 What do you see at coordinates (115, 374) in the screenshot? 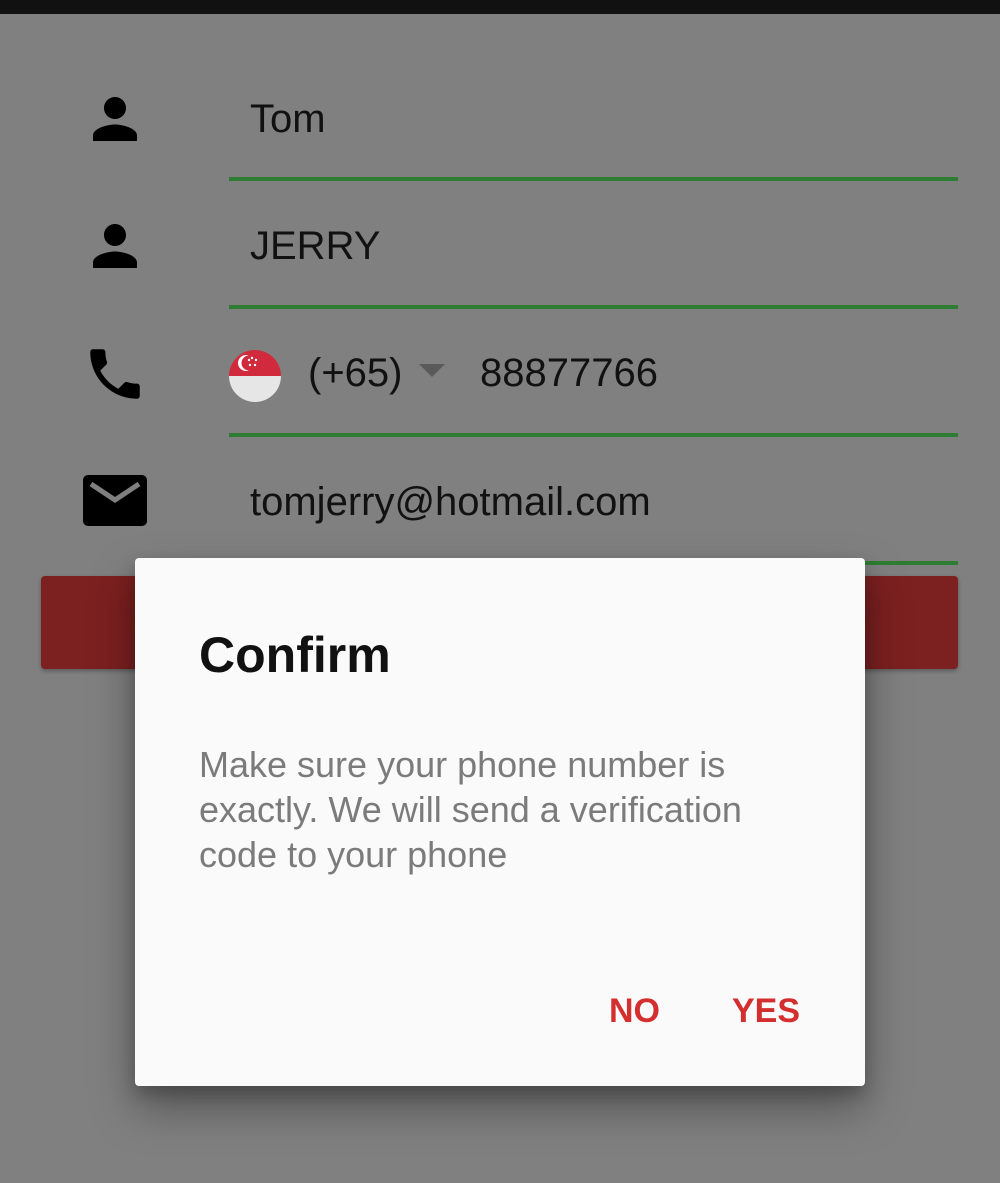
I see `phone-icon` at bounding box center [115, 374].